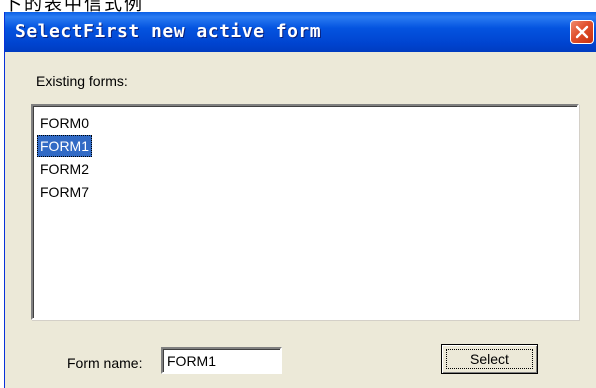 The image size is (596, 388). What do you see at coordinates (221, 360) in the screenshot?
I see `form-name-input` at bounding box center [221, 360].